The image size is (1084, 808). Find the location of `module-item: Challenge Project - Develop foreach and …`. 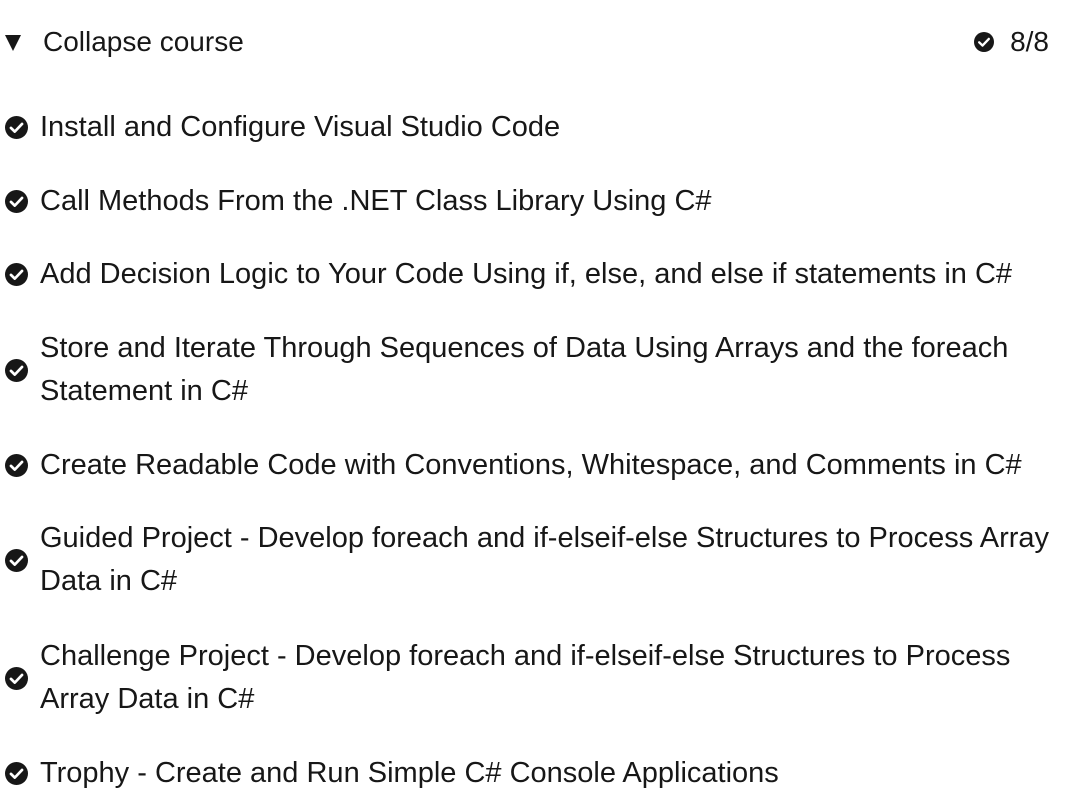

module-item: Challenge Project - Develop foreach and … is located at coordinates (543, 678).